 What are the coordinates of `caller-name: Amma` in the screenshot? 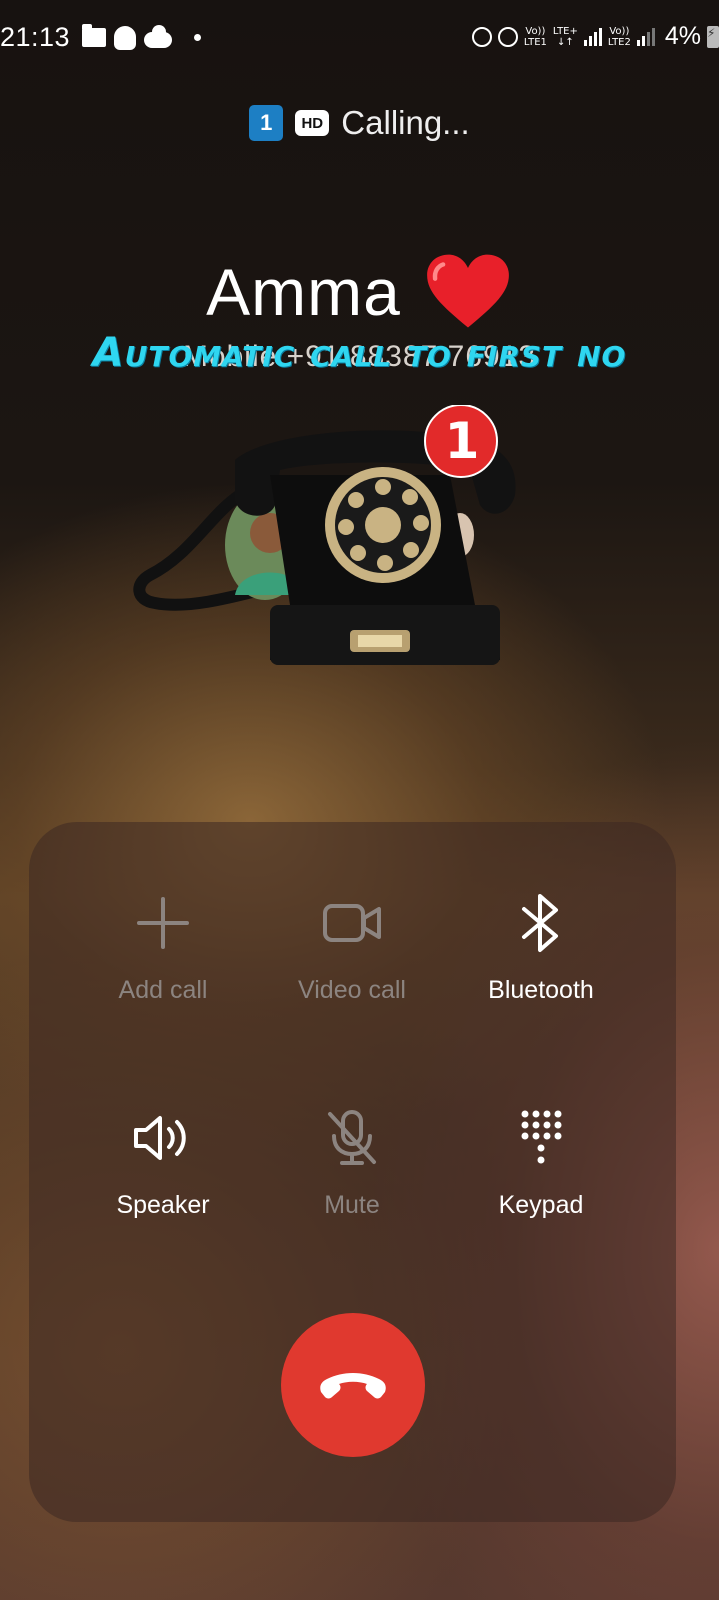 It's located at (303, 292).